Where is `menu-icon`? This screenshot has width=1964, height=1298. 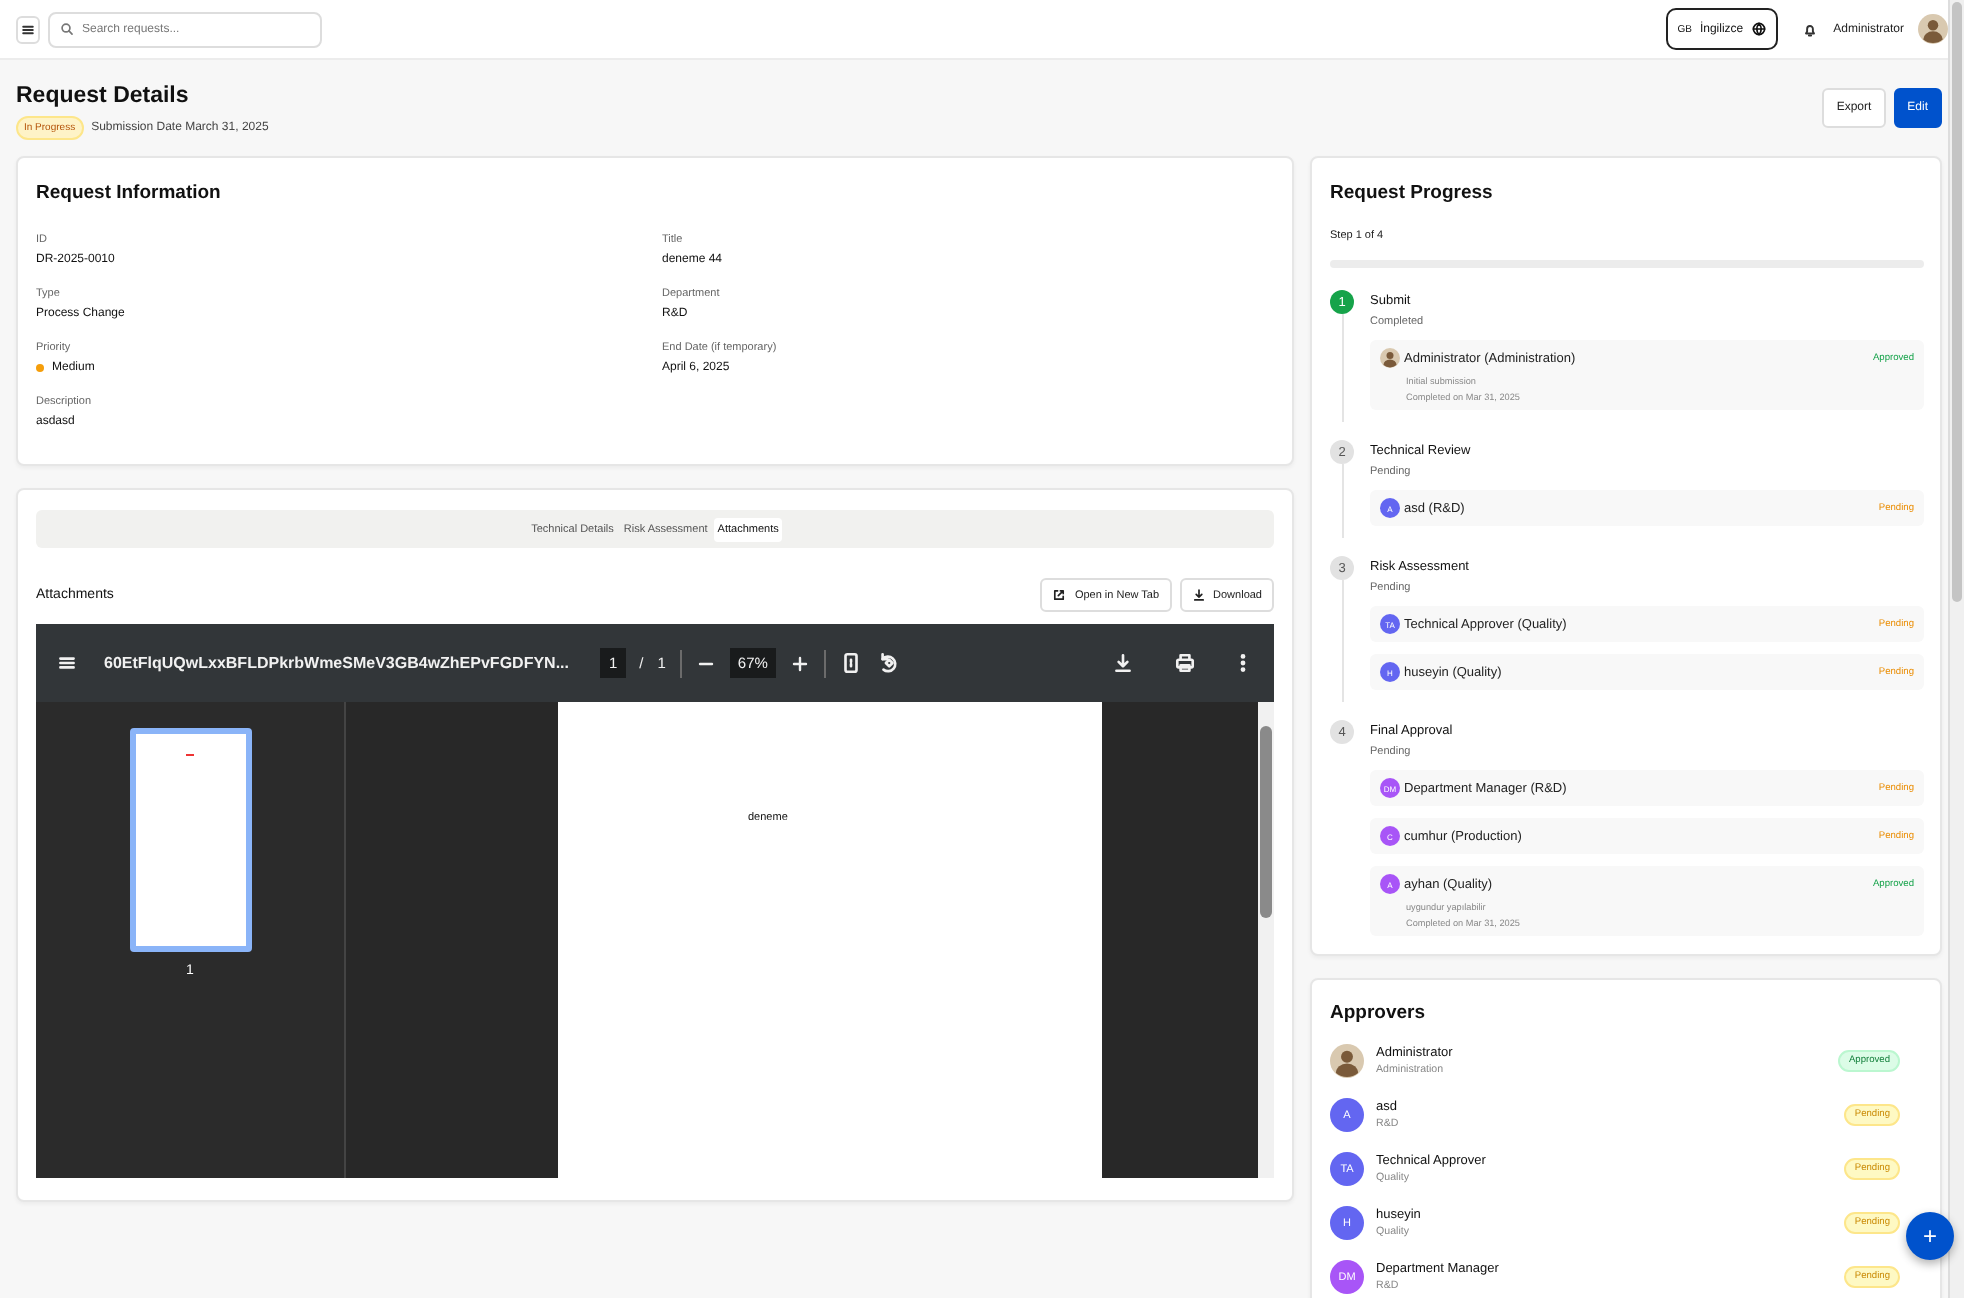 menu-icon is located at coordinates (28, 29).